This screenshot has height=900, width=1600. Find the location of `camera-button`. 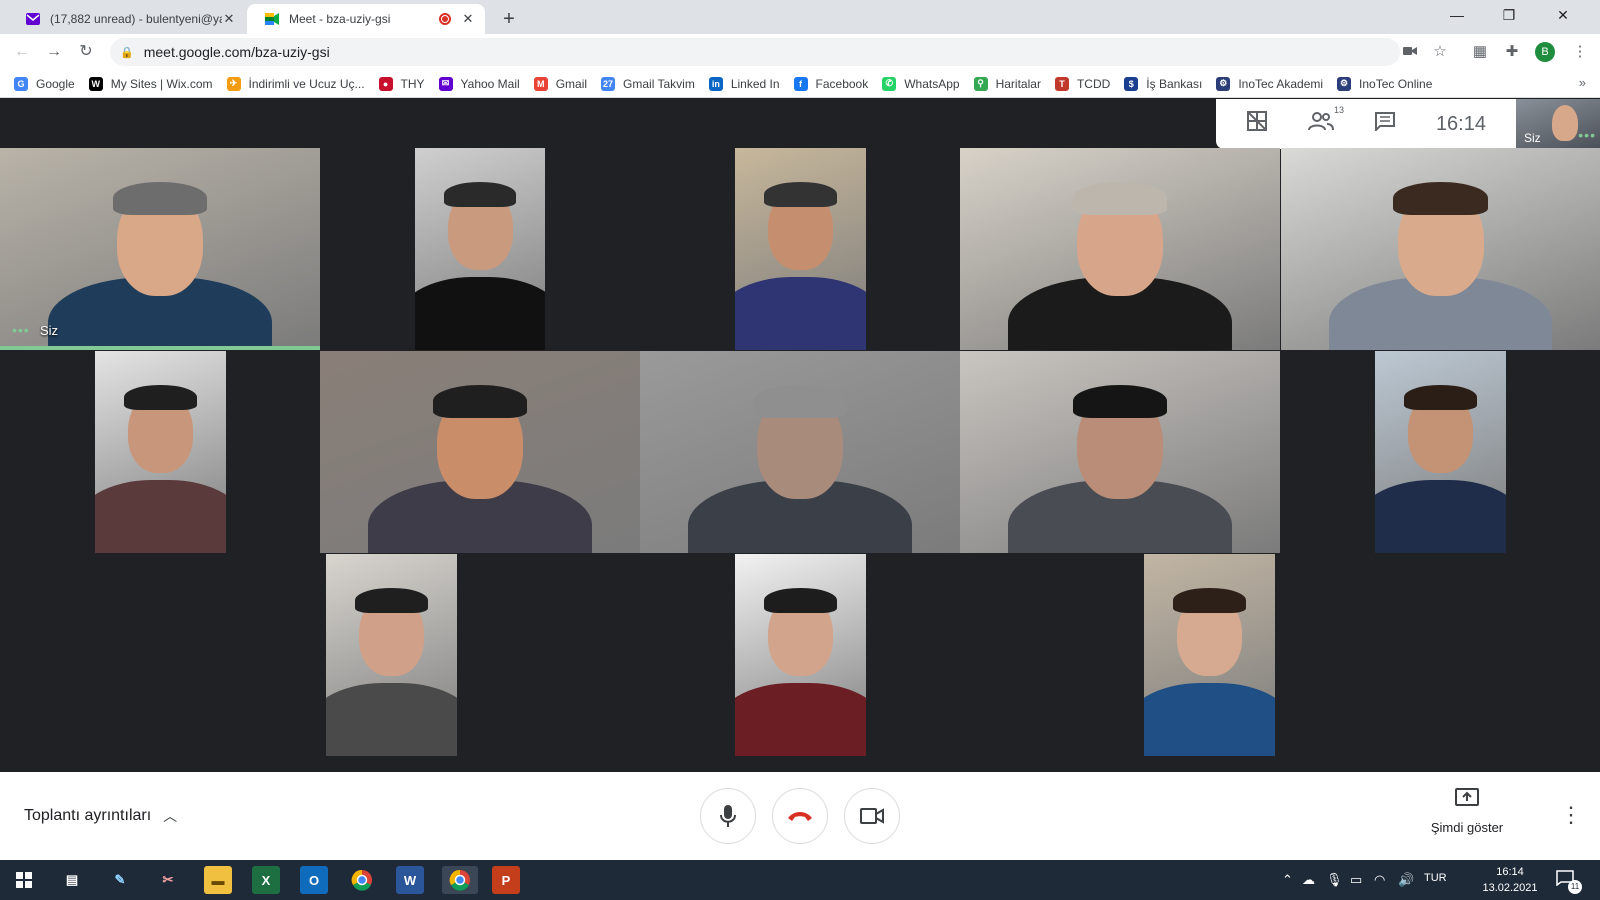

camera-button is located at coordinates (872, 816).